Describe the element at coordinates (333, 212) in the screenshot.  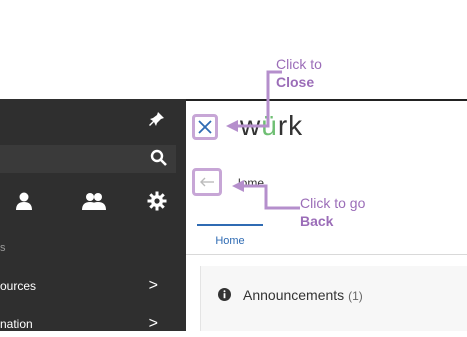
I see `back-annotation: Click to go Back` at that location.